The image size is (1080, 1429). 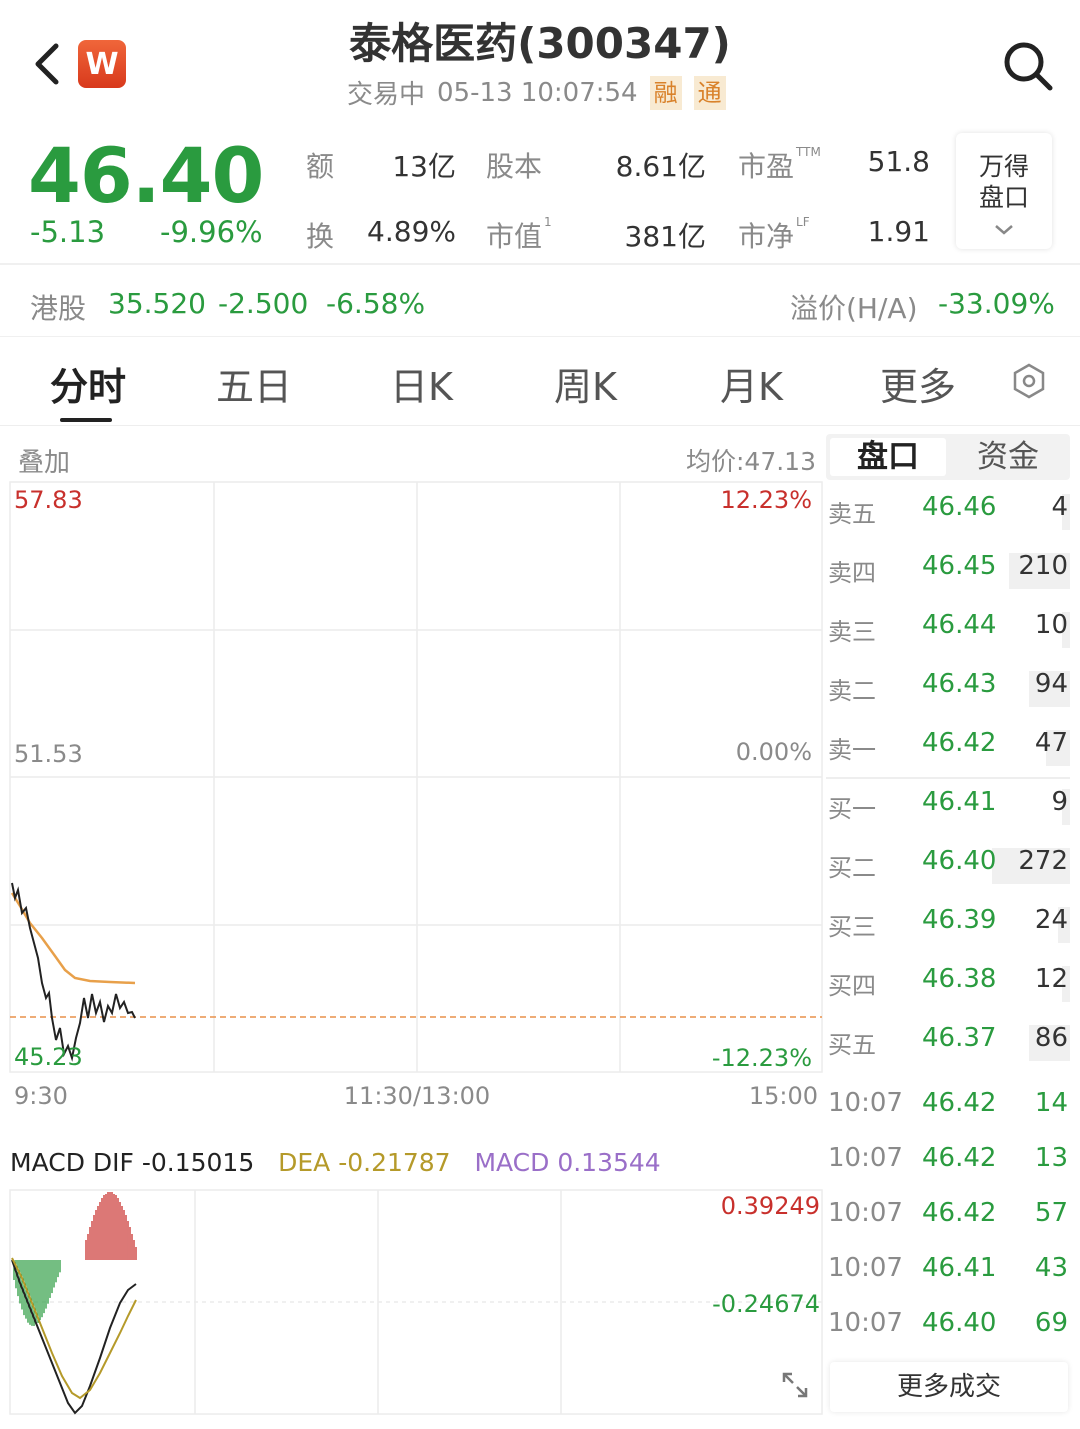 What do you see at coordinates (959, 743) in the screenshot?
I see `level-price: 46.42` at bounding box center [959, 743].